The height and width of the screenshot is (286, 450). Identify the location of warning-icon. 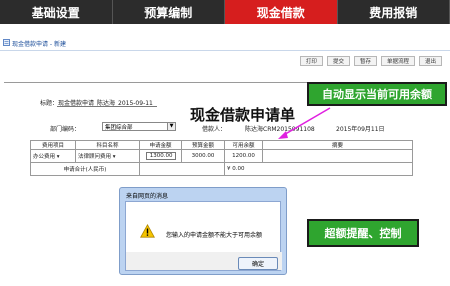
(147, 231).